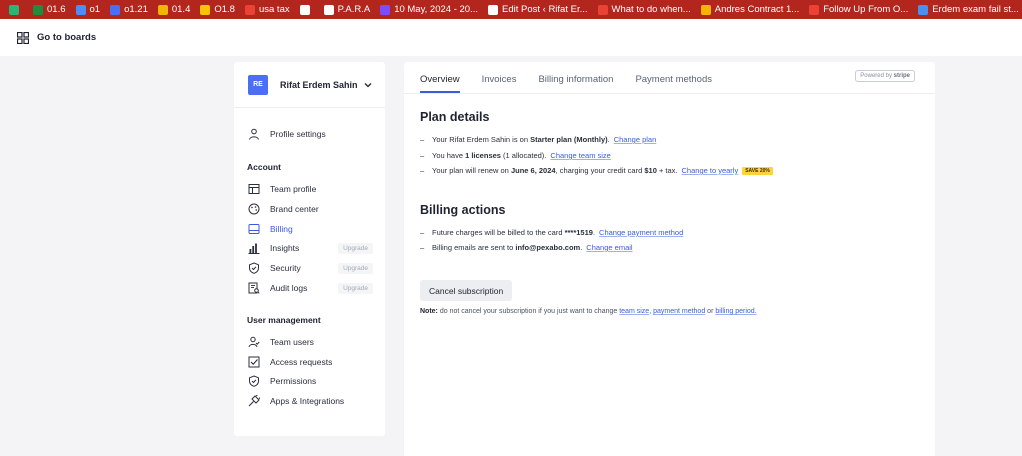 The width and height of the screenshot is (1022, 456). I want to click on access-requests-icon, so click(254, 362).